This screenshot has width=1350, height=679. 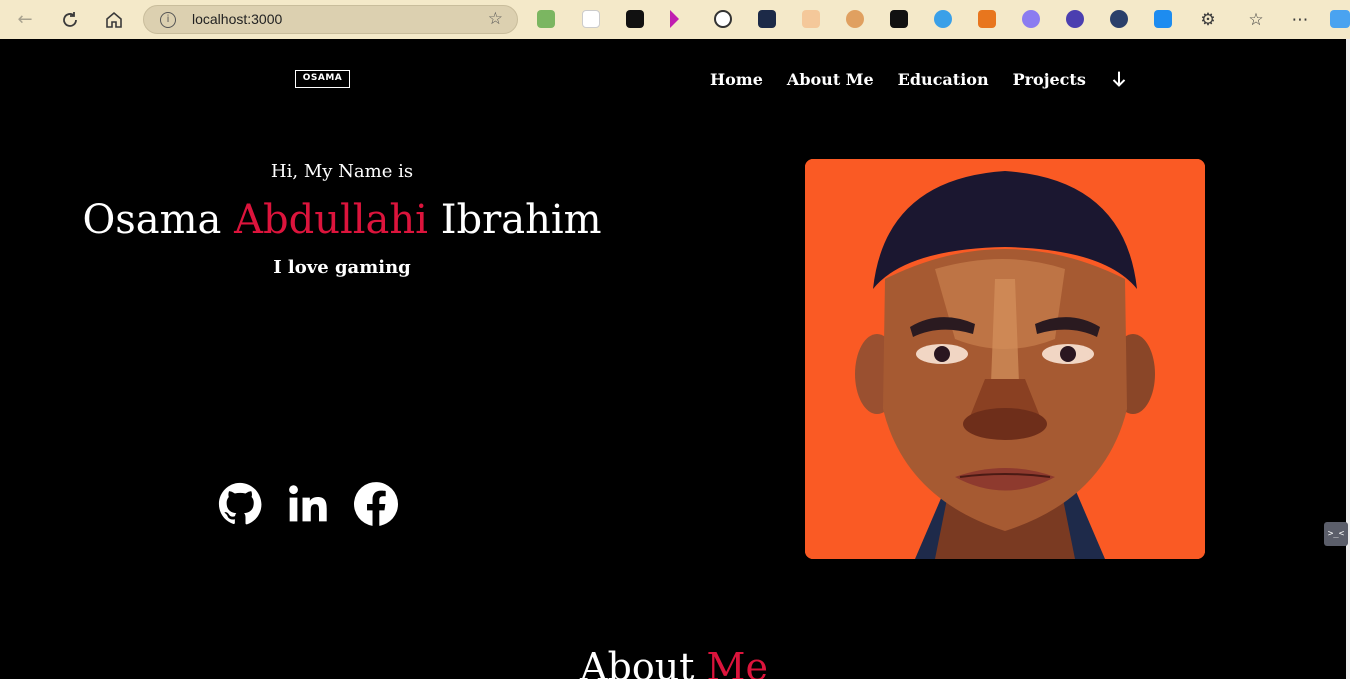 What do you see at coordinates (635, 19) in the screenshot?
I see `extension-3-icon` at bounding box center [635, 19].